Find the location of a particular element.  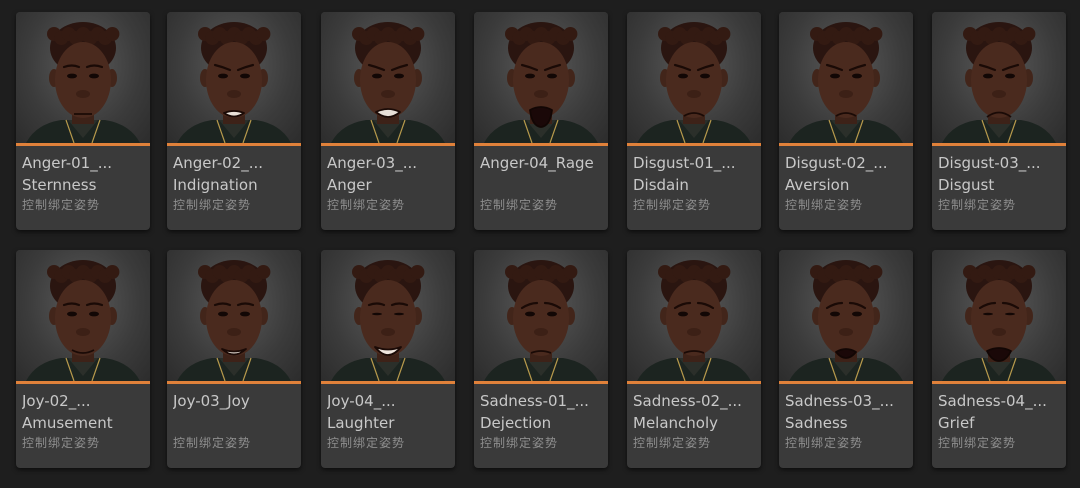

asset-tile: Disgust-03_... Disgust 控制绑定姿势 is located at coordinates (999, 121).